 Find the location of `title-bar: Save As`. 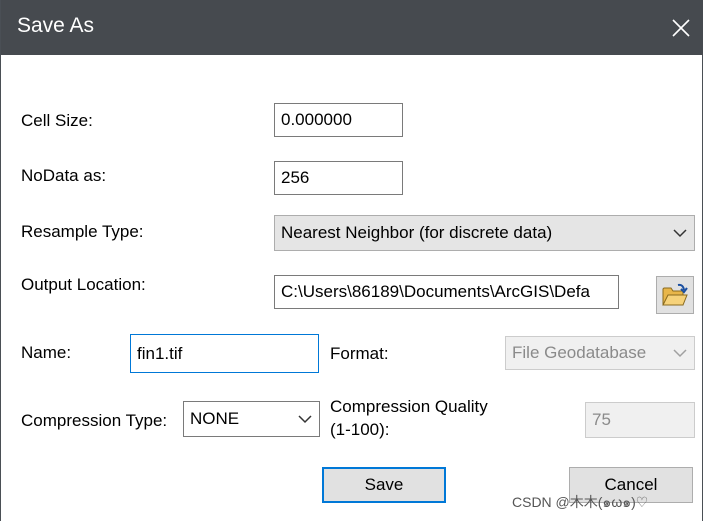

title-bar: Save As is located at coordinates (352, 27).